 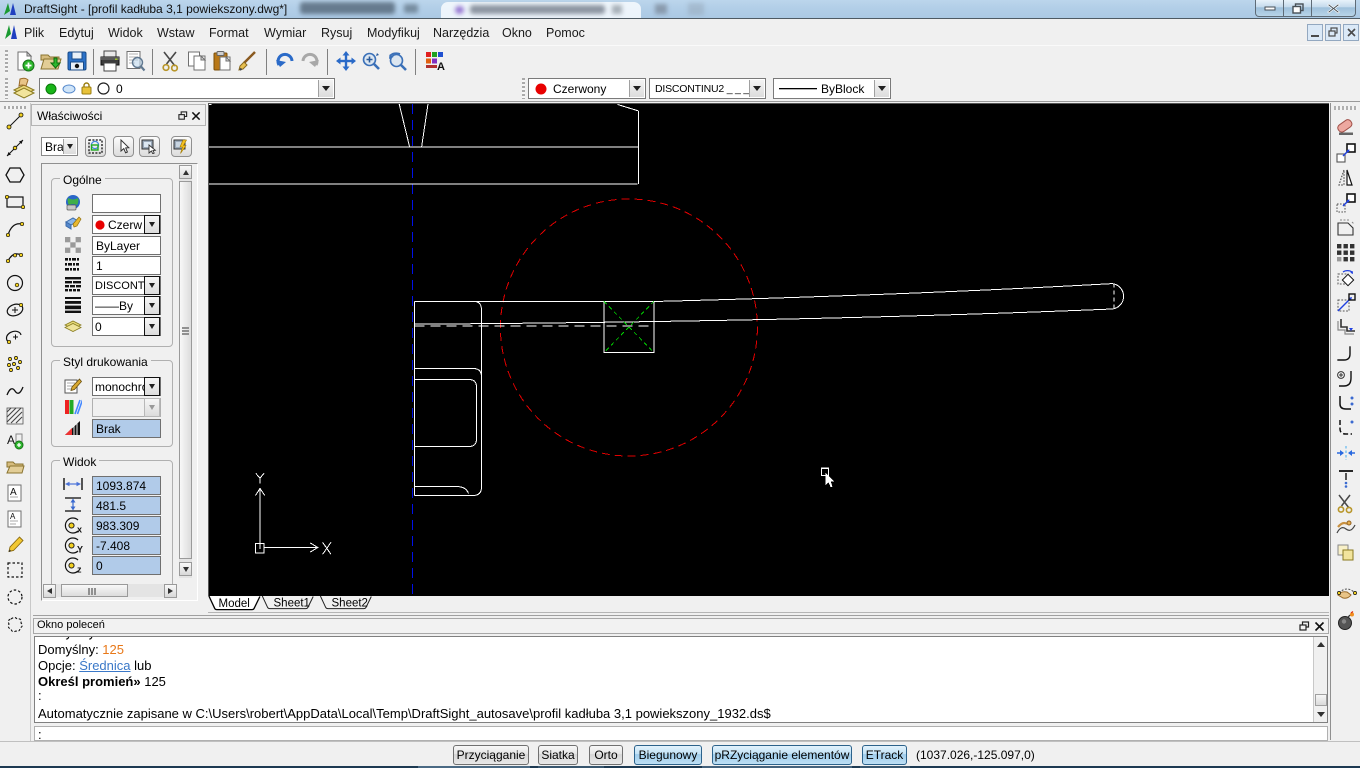 I want to click on svg-text: z, so click(x=79, y=570).